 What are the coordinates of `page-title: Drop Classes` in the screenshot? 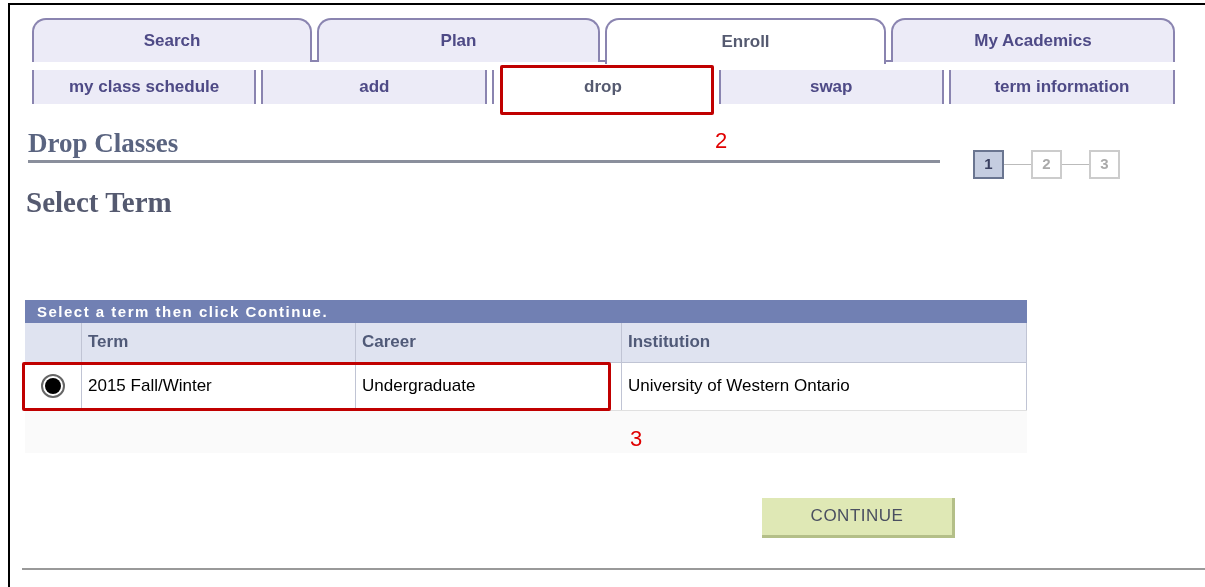 It's located at (103, 143).